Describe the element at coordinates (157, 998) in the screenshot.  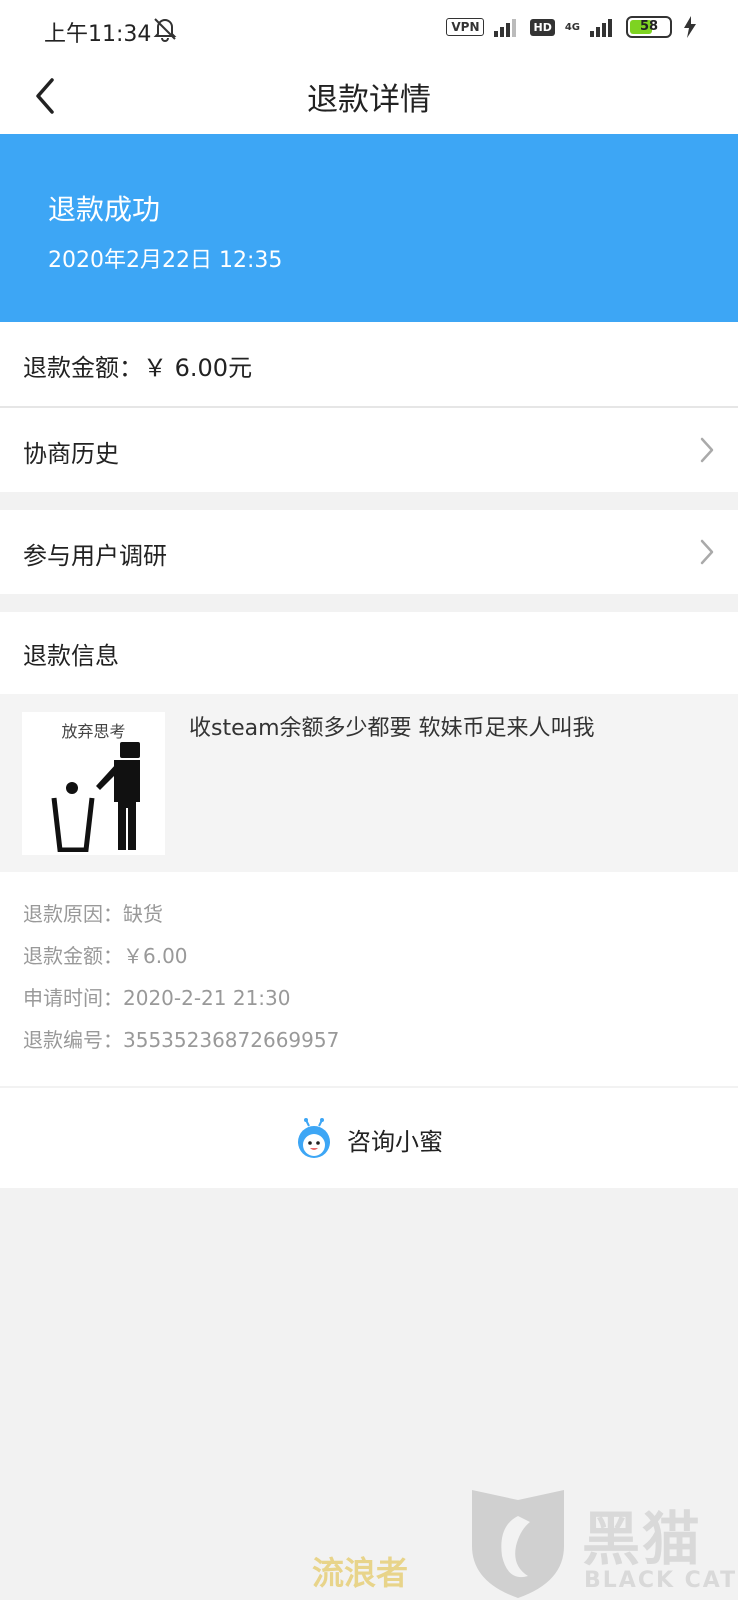
I see `apply-time: 申请时间：2020-2-21 21:30` at that location.